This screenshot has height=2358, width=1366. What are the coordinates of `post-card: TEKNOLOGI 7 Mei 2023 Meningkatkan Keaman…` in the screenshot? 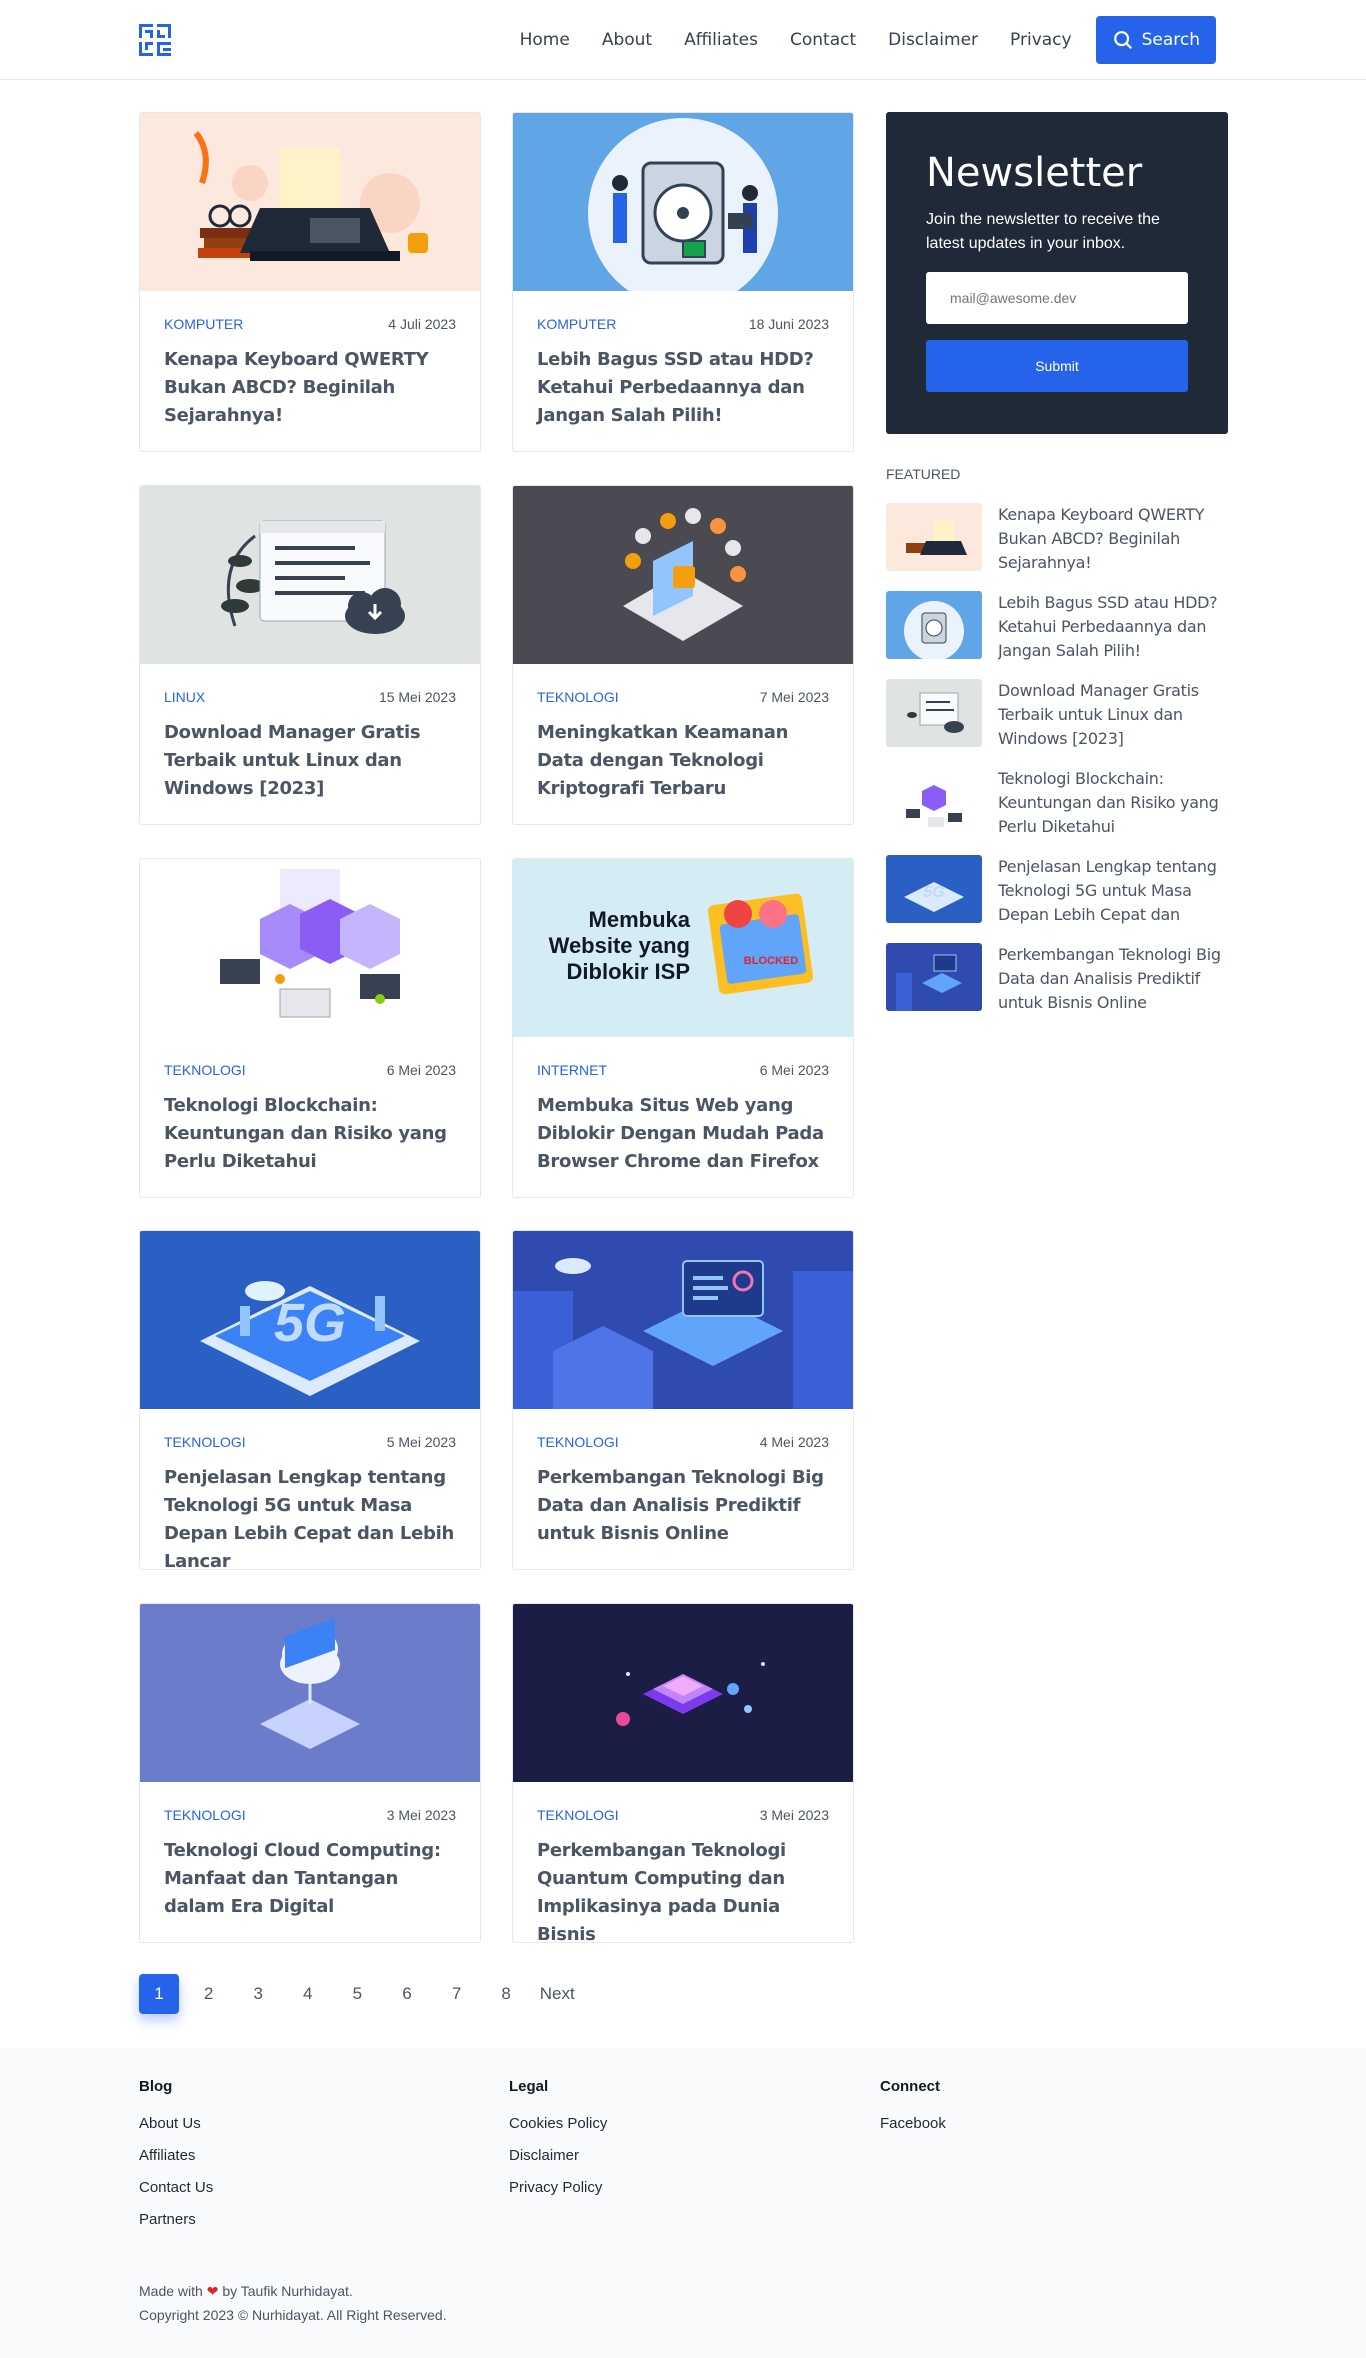 It's located at (683, 655).